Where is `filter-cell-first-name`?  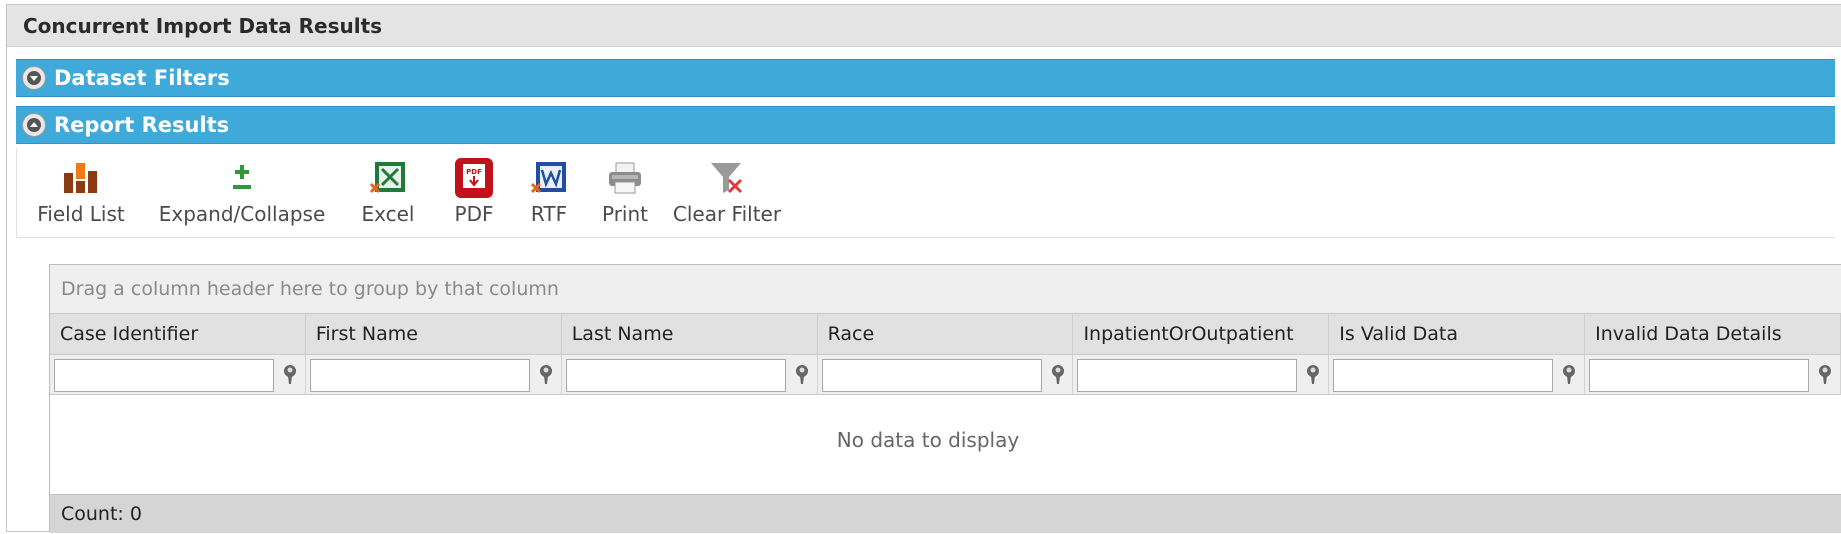
filter-cell-first-name is located at coordinates (434, 375).